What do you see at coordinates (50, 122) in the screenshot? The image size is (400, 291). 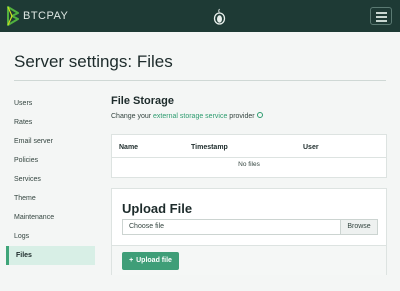 I see `sidebar-item-rates: Rates` at bounding box center [50, 122].